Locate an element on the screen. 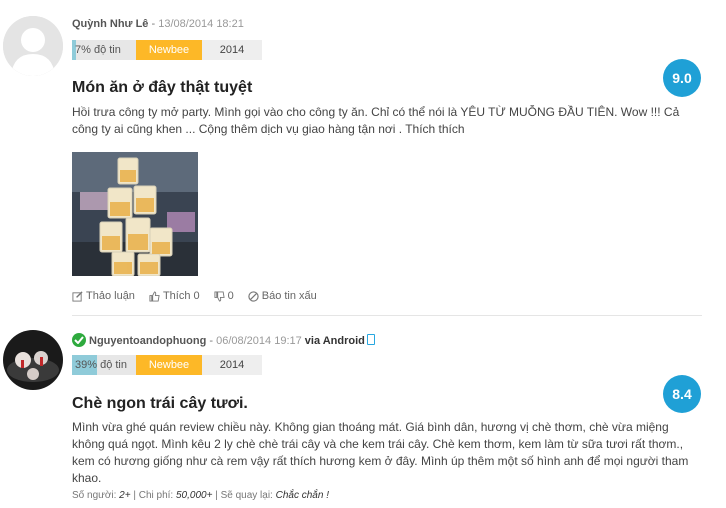 The image size is (726, 508). like-label: Thích 0 is located at coordinates (181, 296).